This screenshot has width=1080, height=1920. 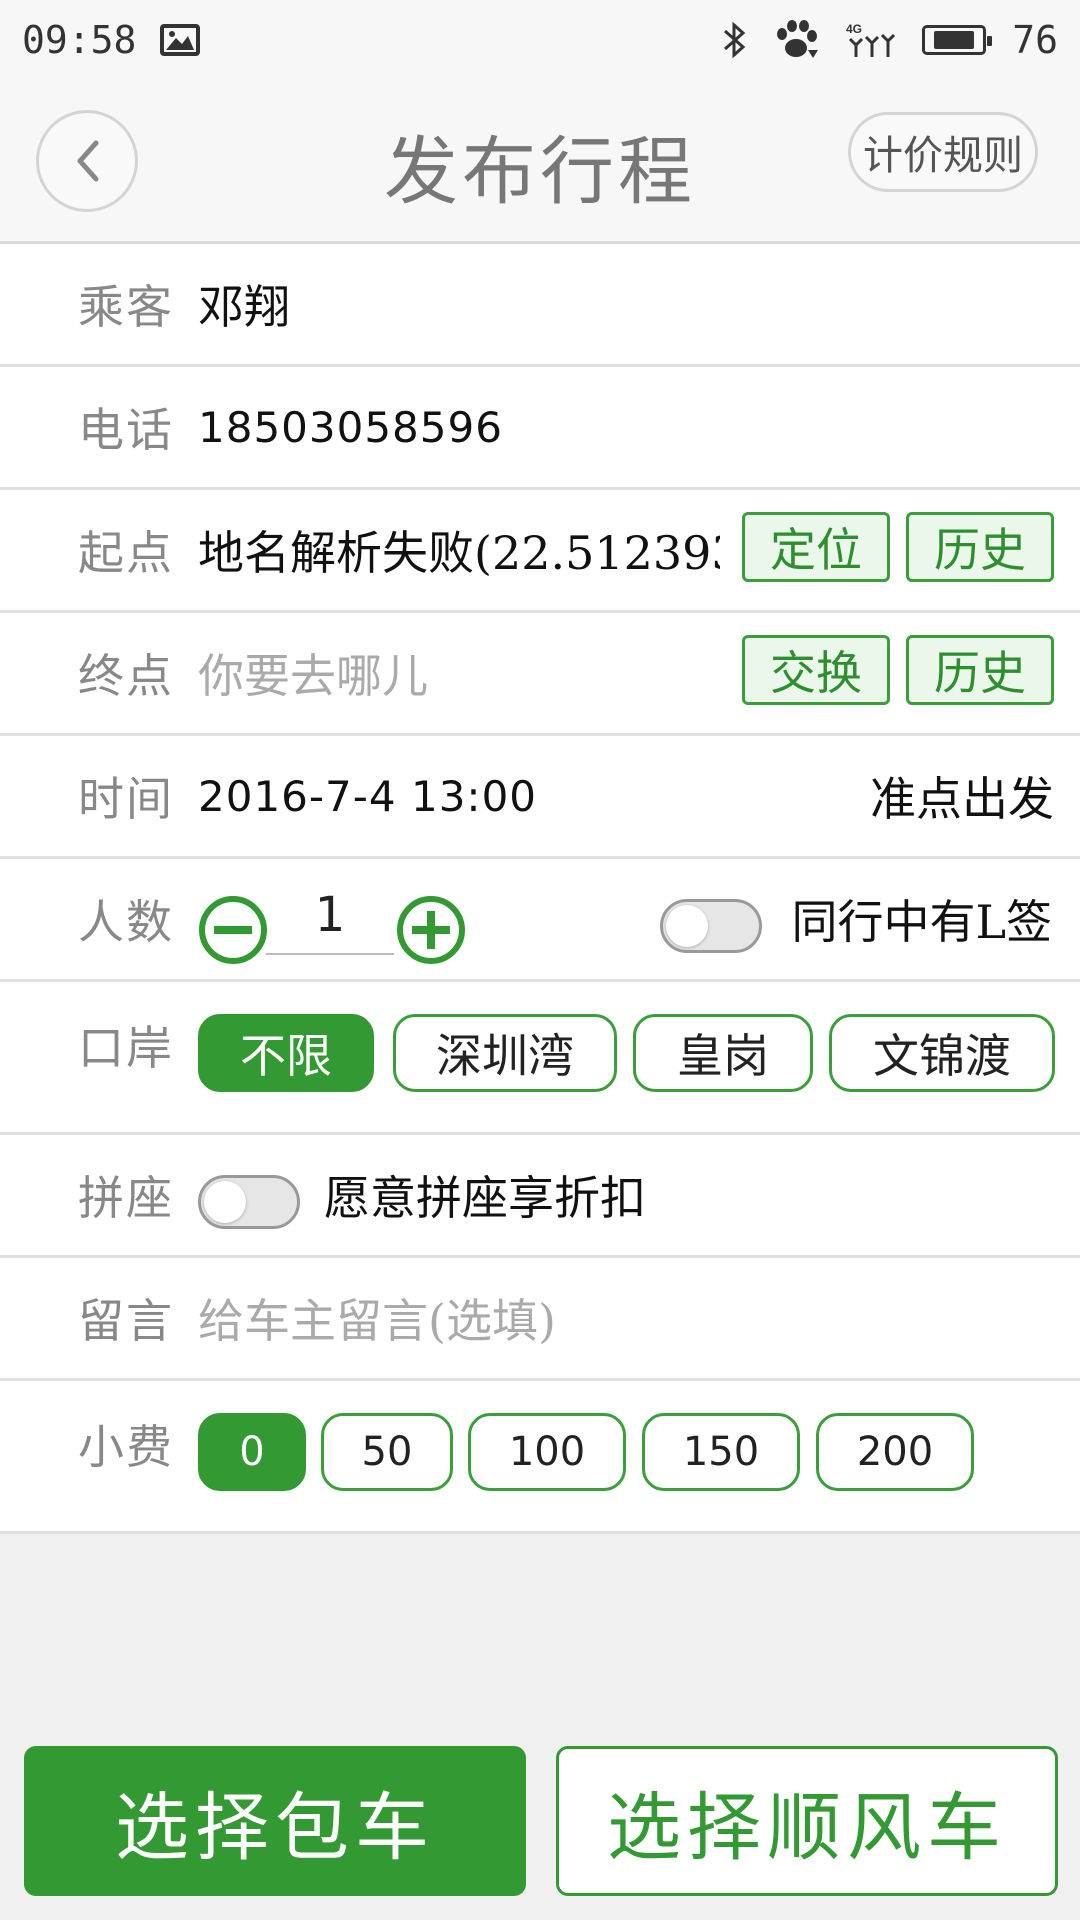 What do you see at coordinates (126, 1447) in the screenshot?
I see `tip-label: 小费` at bounding box center [126, 1447].